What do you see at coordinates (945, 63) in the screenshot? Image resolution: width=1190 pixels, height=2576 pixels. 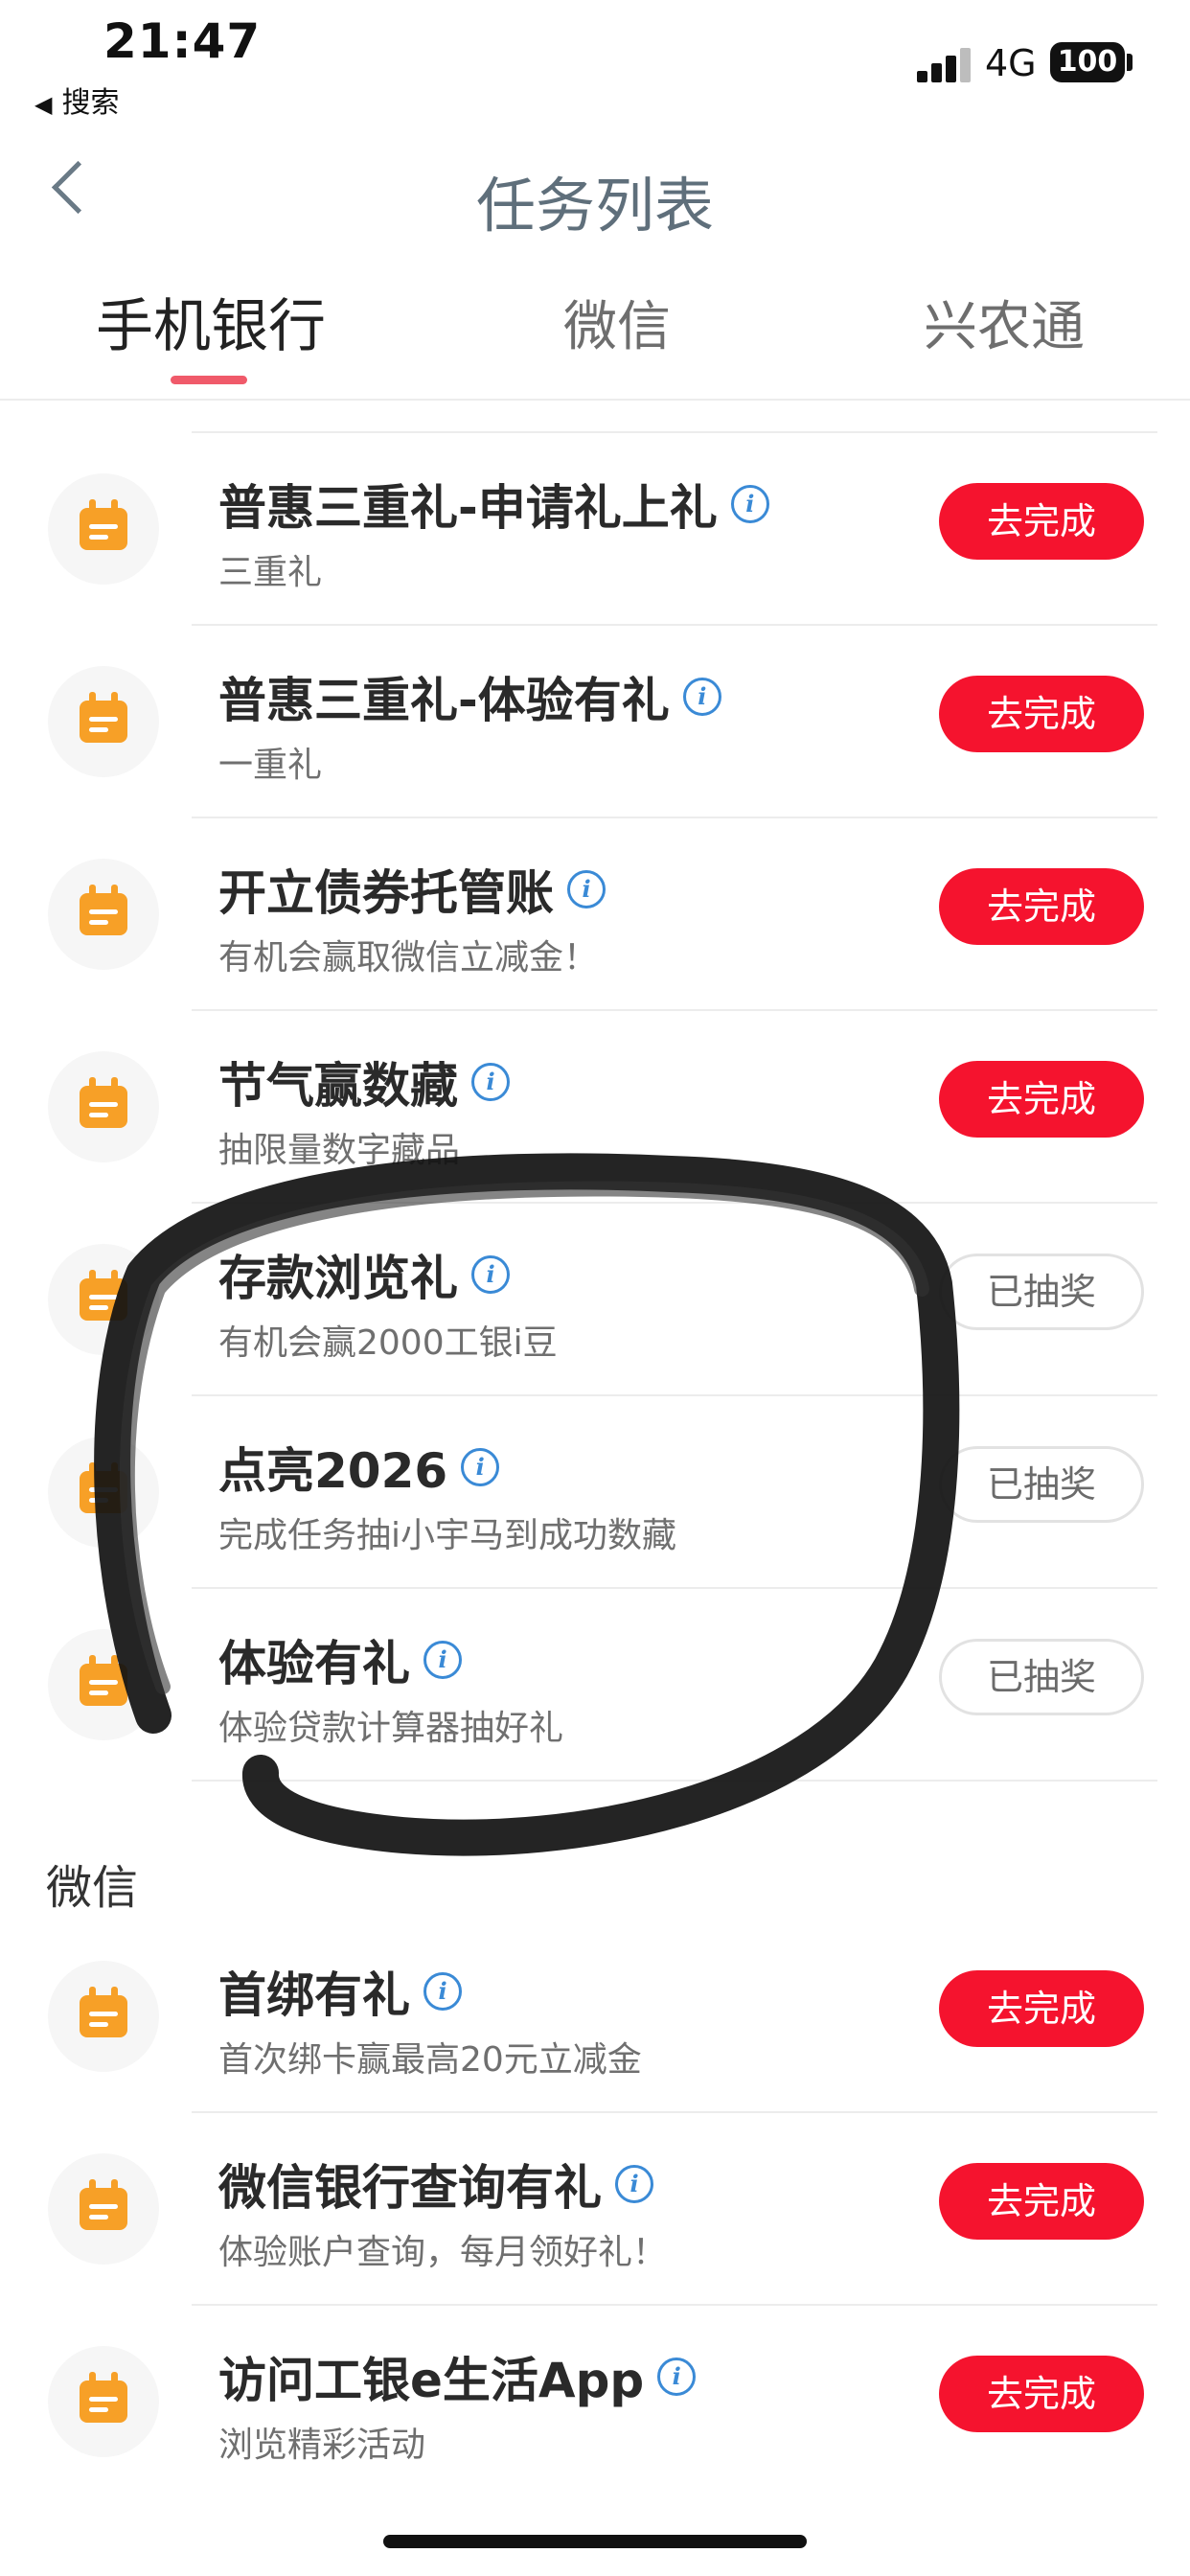 I see `signal-icon` at bounding box center [945, 63].